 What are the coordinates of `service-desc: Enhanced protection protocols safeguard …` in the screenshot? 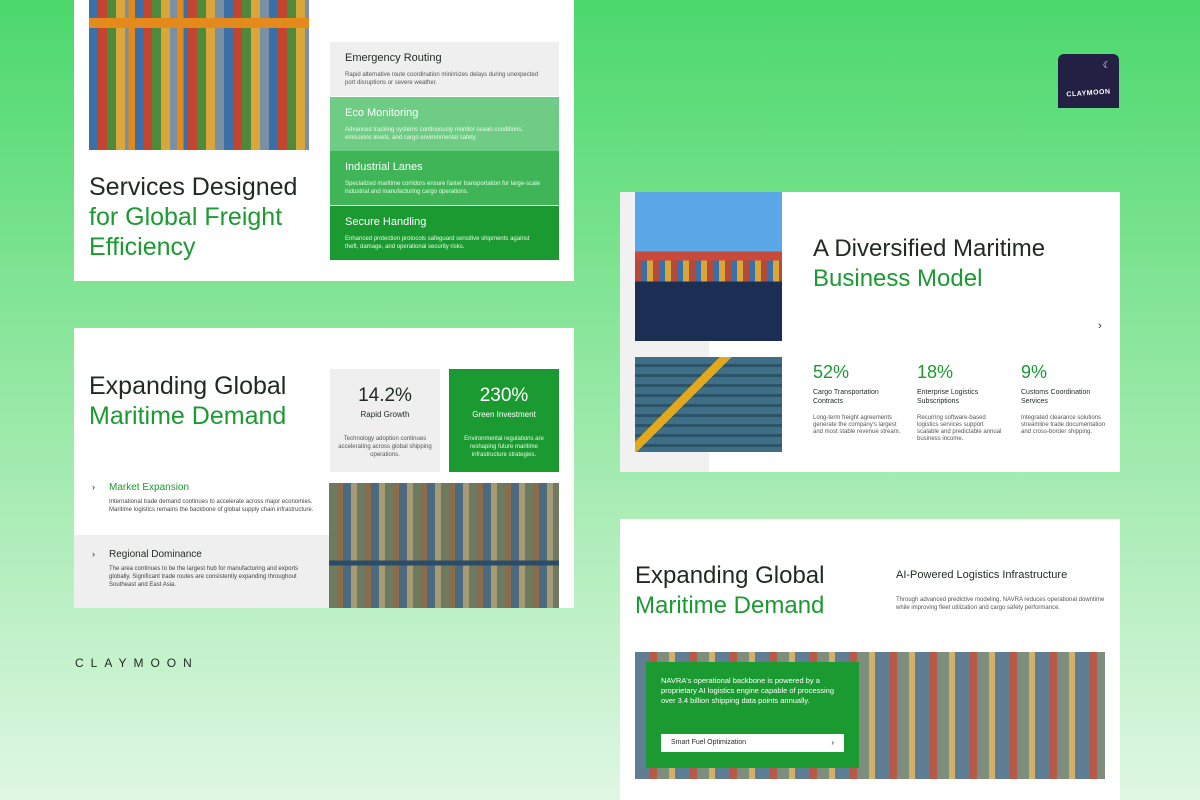 It's located at (437, 243).